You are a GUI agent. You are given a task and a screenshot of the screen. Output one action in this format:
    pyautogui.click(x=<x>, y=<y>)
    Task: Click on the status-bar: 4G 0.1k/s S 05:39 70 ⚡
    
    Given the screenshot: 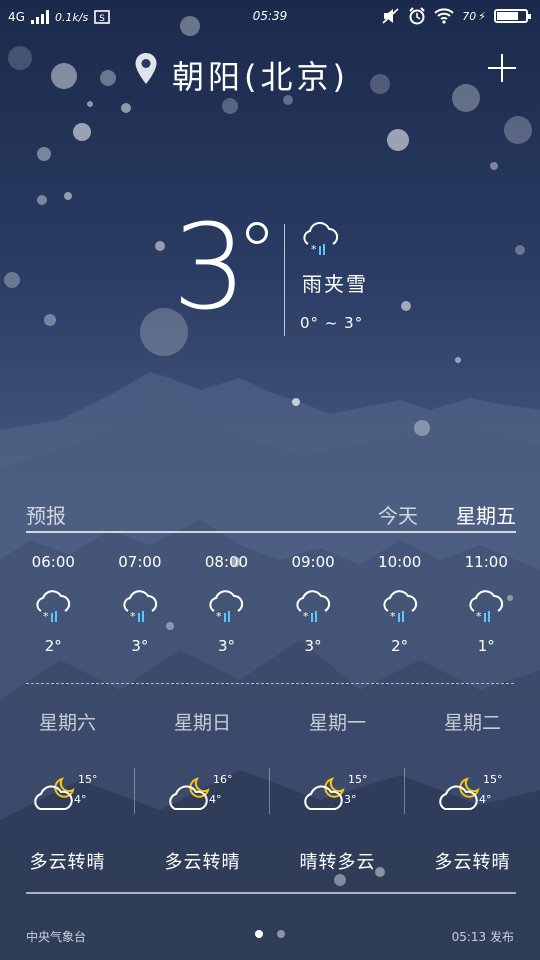 What is the action you would take?
    pyautogui.click(x=270, y=17)
    